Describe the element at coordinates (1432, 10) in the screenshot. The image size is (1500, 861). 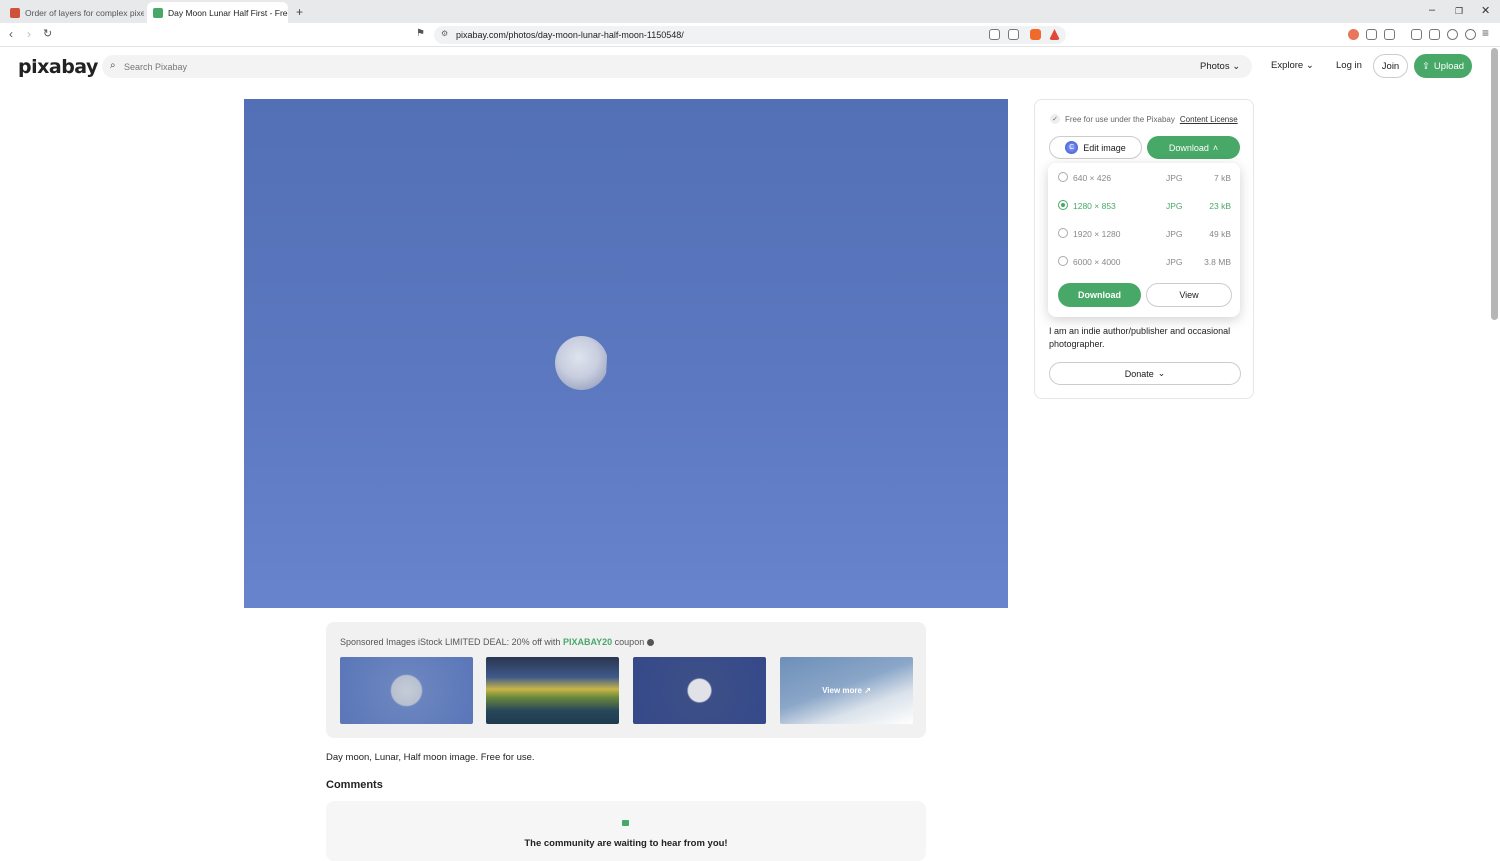
I see `minimize-button: –` at that location.